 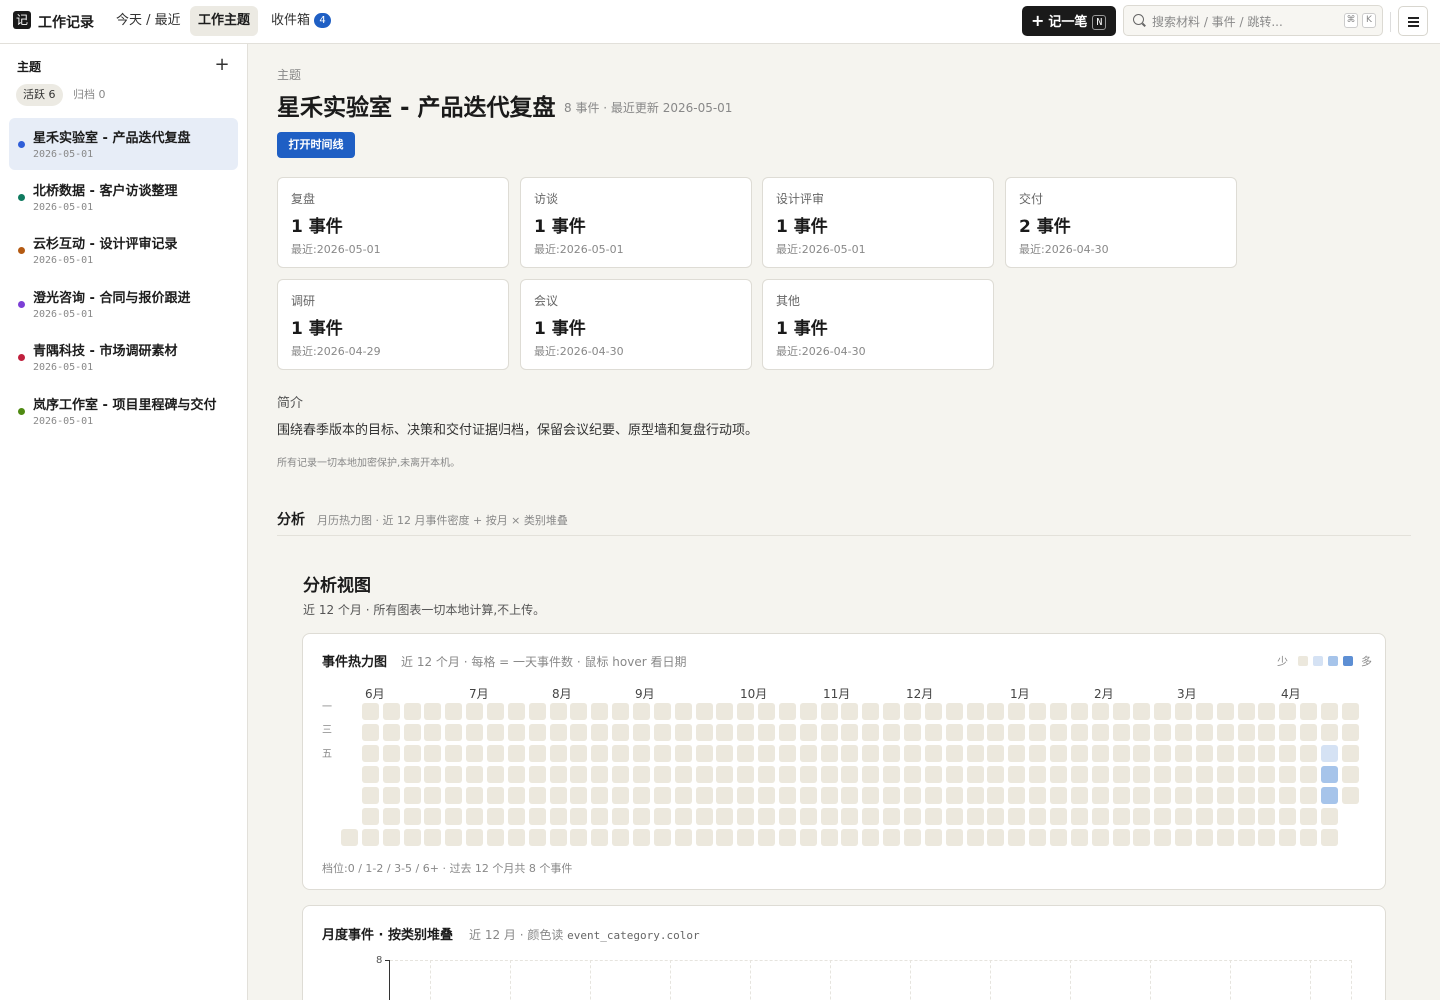 What do you see at coordinates (1413, 21) in the screenshot?
I see `menu-button` at bounding box center [1413, 21].